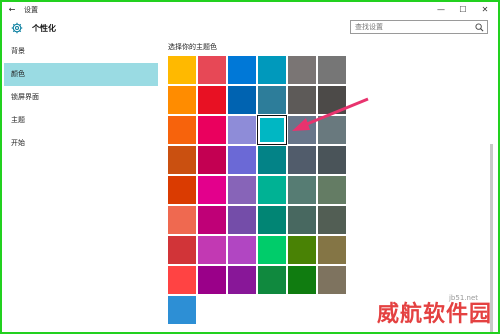 This screenshot has width=500, height=334. Describe the element at coordinates (44, 28) in the screenshot. I see `page-title: 个性化` at that location.